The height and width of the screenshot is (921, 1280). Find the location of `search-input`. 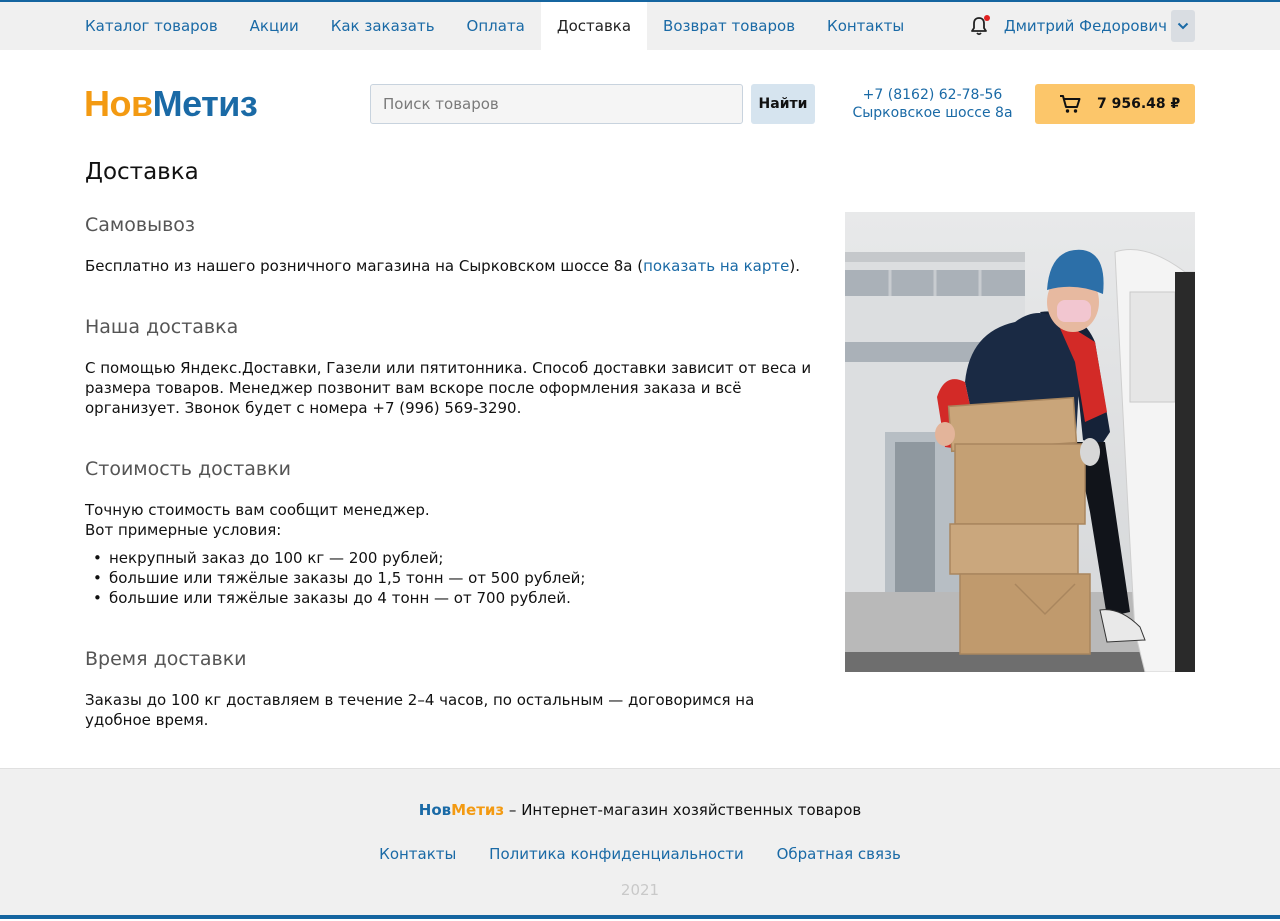

search-input is located at coordinates (556, 104).